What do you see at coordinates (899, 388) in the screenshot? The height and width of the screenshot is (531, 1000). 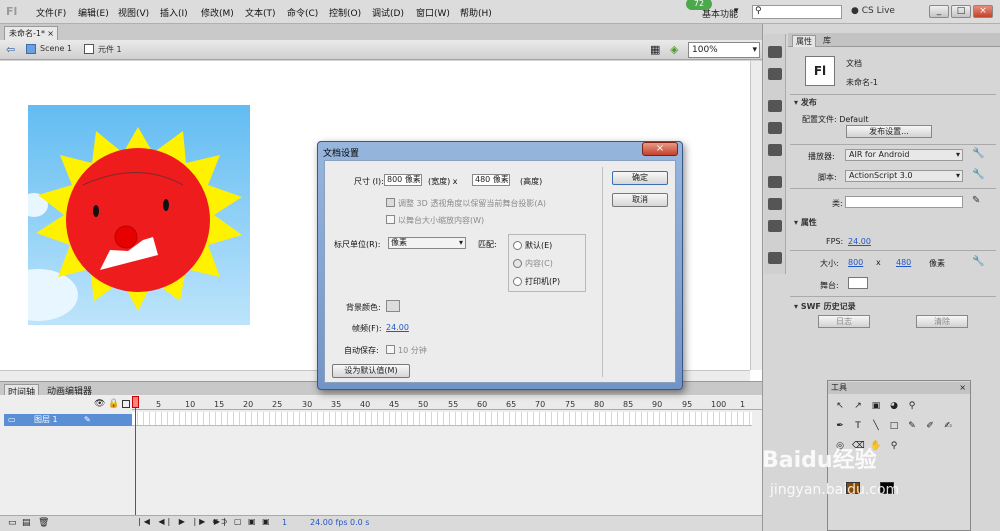 I see `tools-header: 工具 ×` at bounding box center [899, 388].